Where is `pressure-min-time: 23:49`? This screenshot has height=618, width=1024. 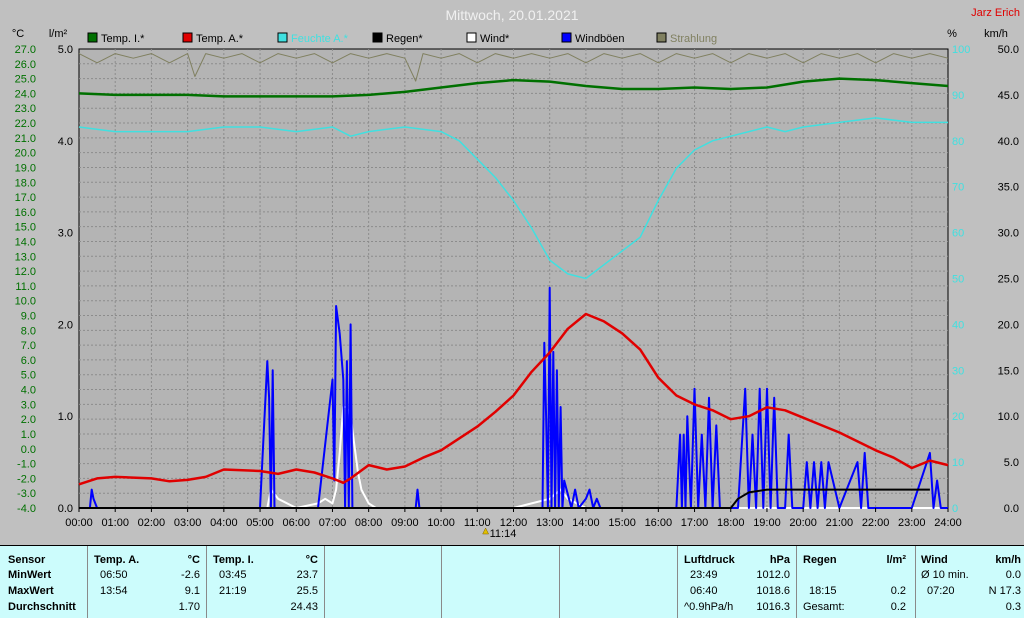
pressure-min-time: 23:49 is located at coordinates (704, 575).